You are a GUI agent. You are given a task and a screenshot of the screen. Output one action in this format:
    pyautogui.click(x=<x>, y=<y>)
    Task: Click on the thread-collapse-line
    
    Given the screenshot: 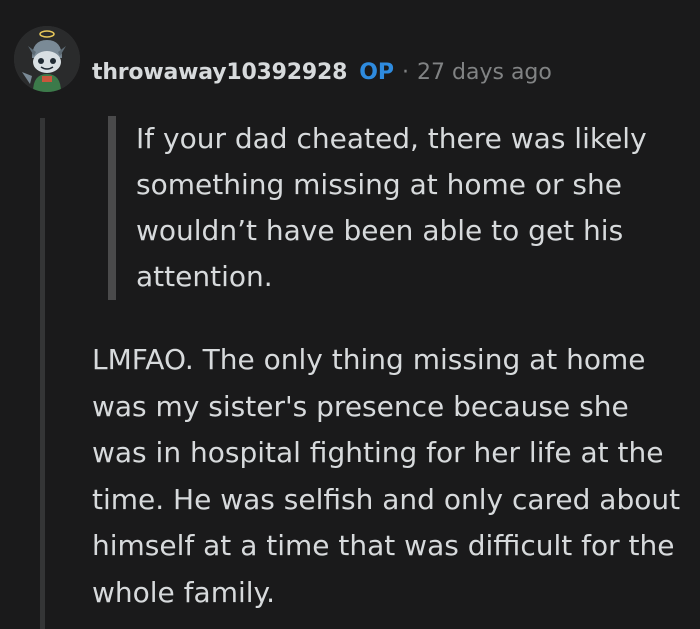 What is the action you would take?
    pyautogui.click(x=42, y=373)
    